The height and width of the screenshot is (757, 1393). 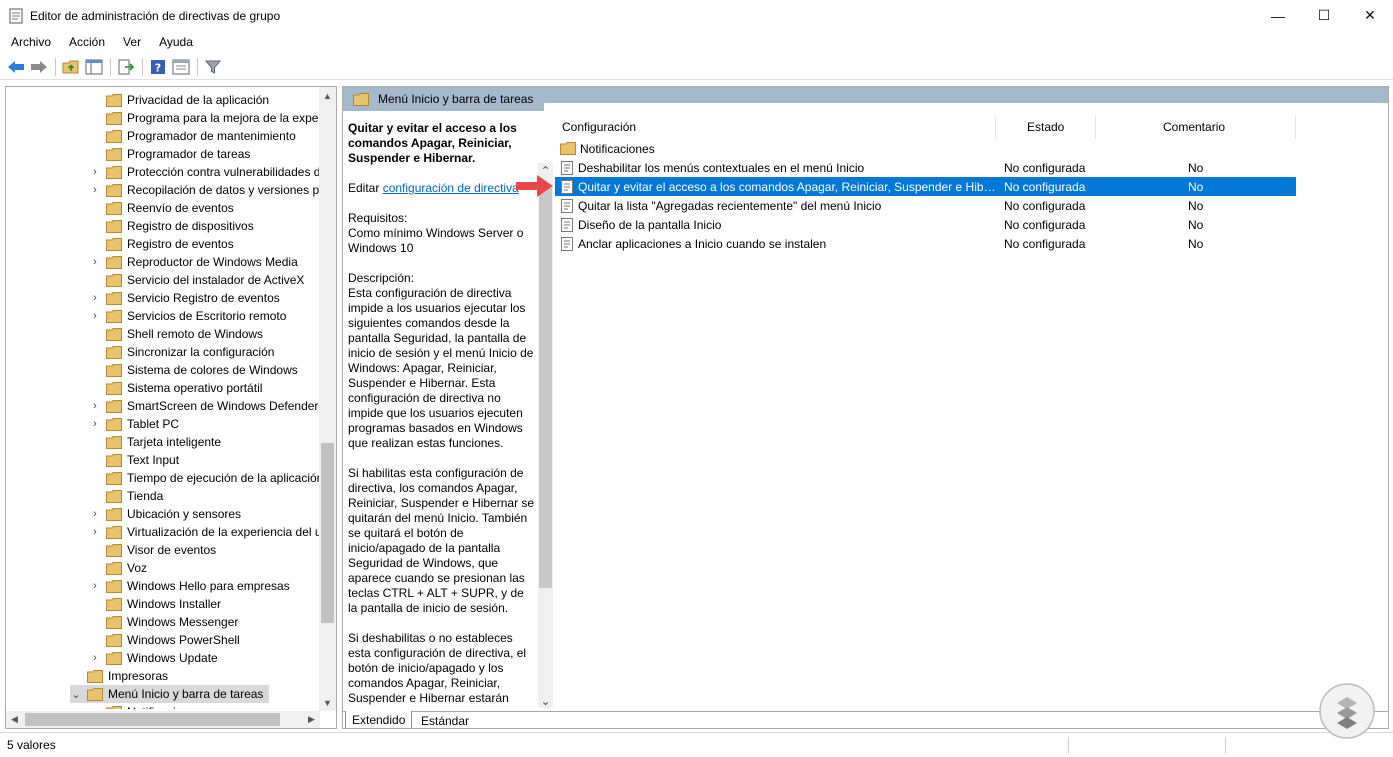 I want to click on menu-ver: Ver, so click(x=132, y=42).